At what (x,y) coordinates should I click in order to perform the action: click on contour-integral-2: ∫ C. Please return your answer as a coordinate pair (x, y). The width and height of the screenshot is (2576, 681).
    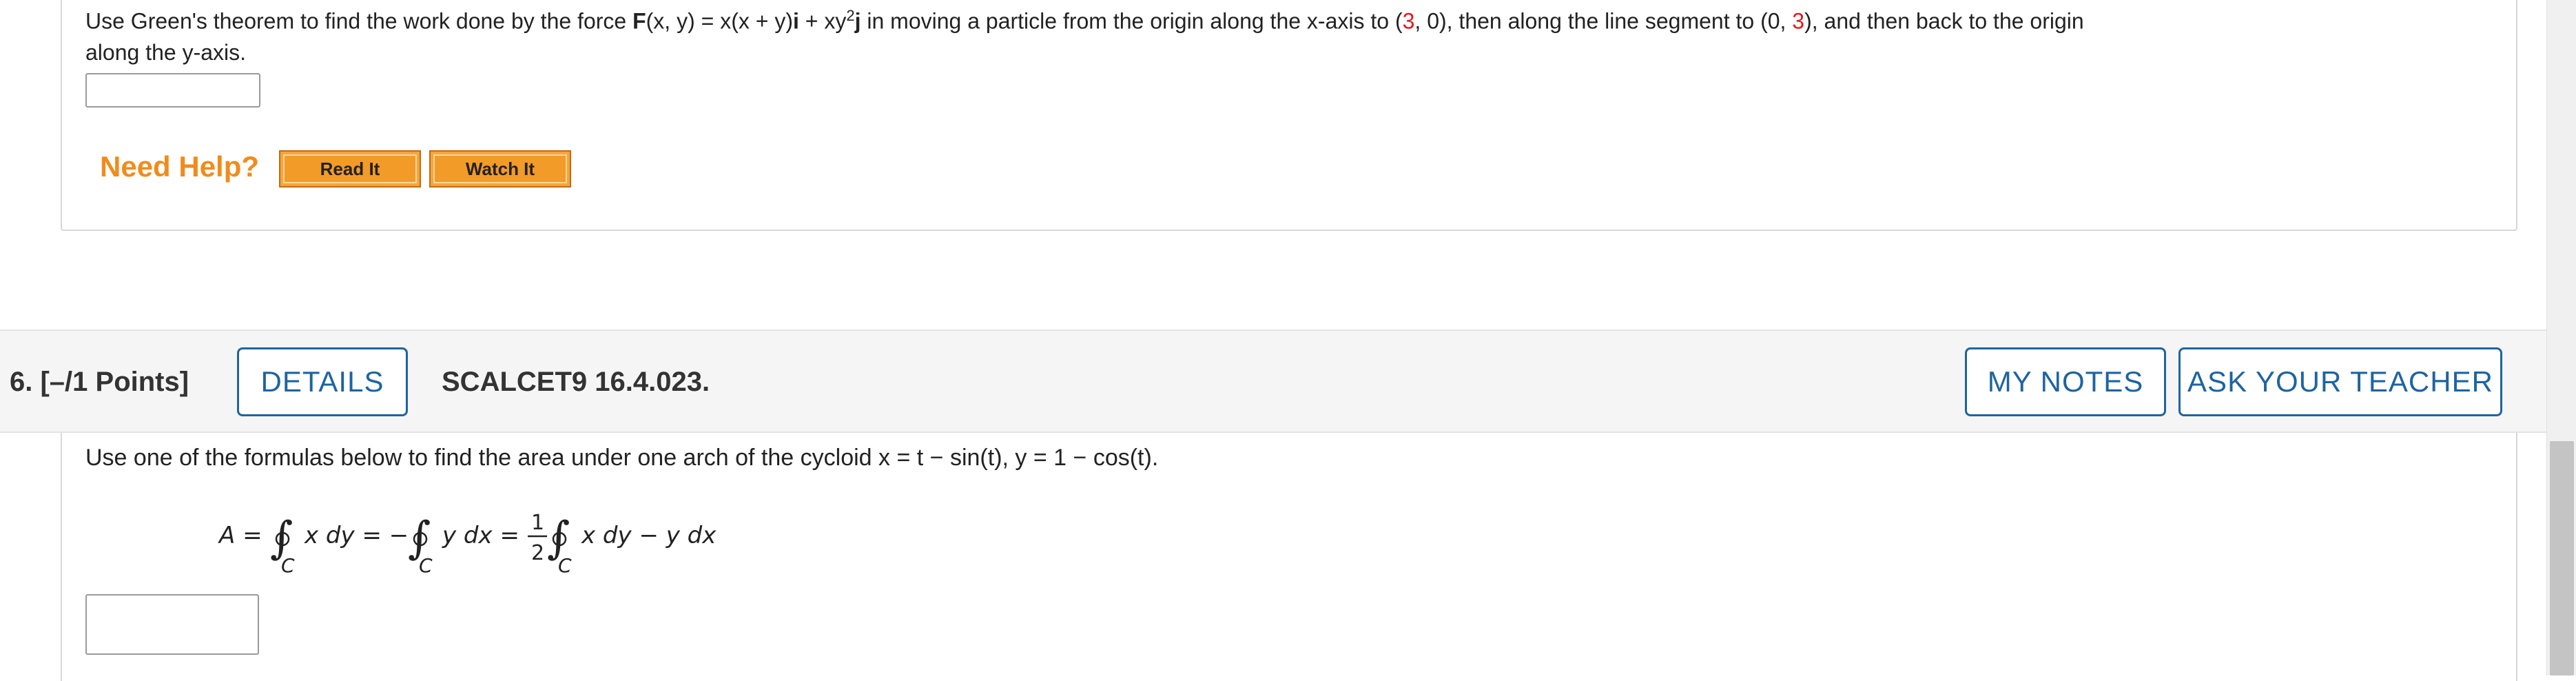
    Looking at the image, I should click on (420, 545).